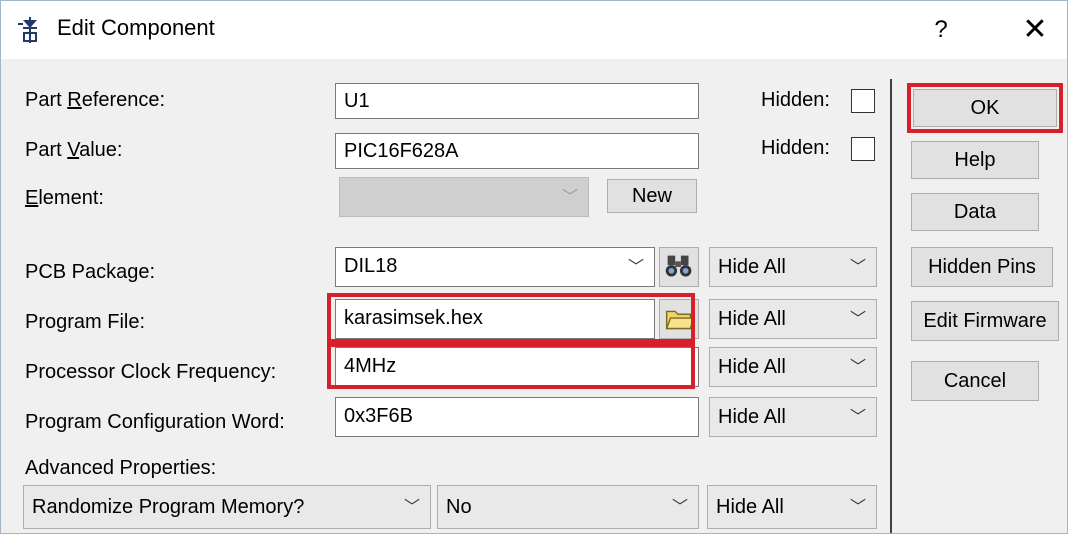  I want to click on component-icon, so click(27, 30).